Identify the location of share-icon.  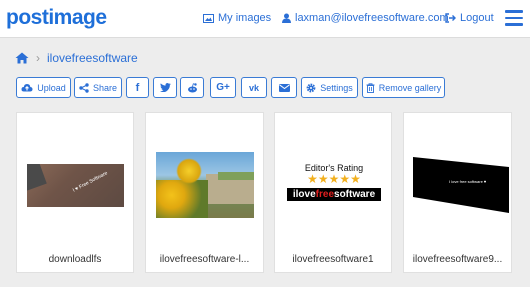
(84, 87).